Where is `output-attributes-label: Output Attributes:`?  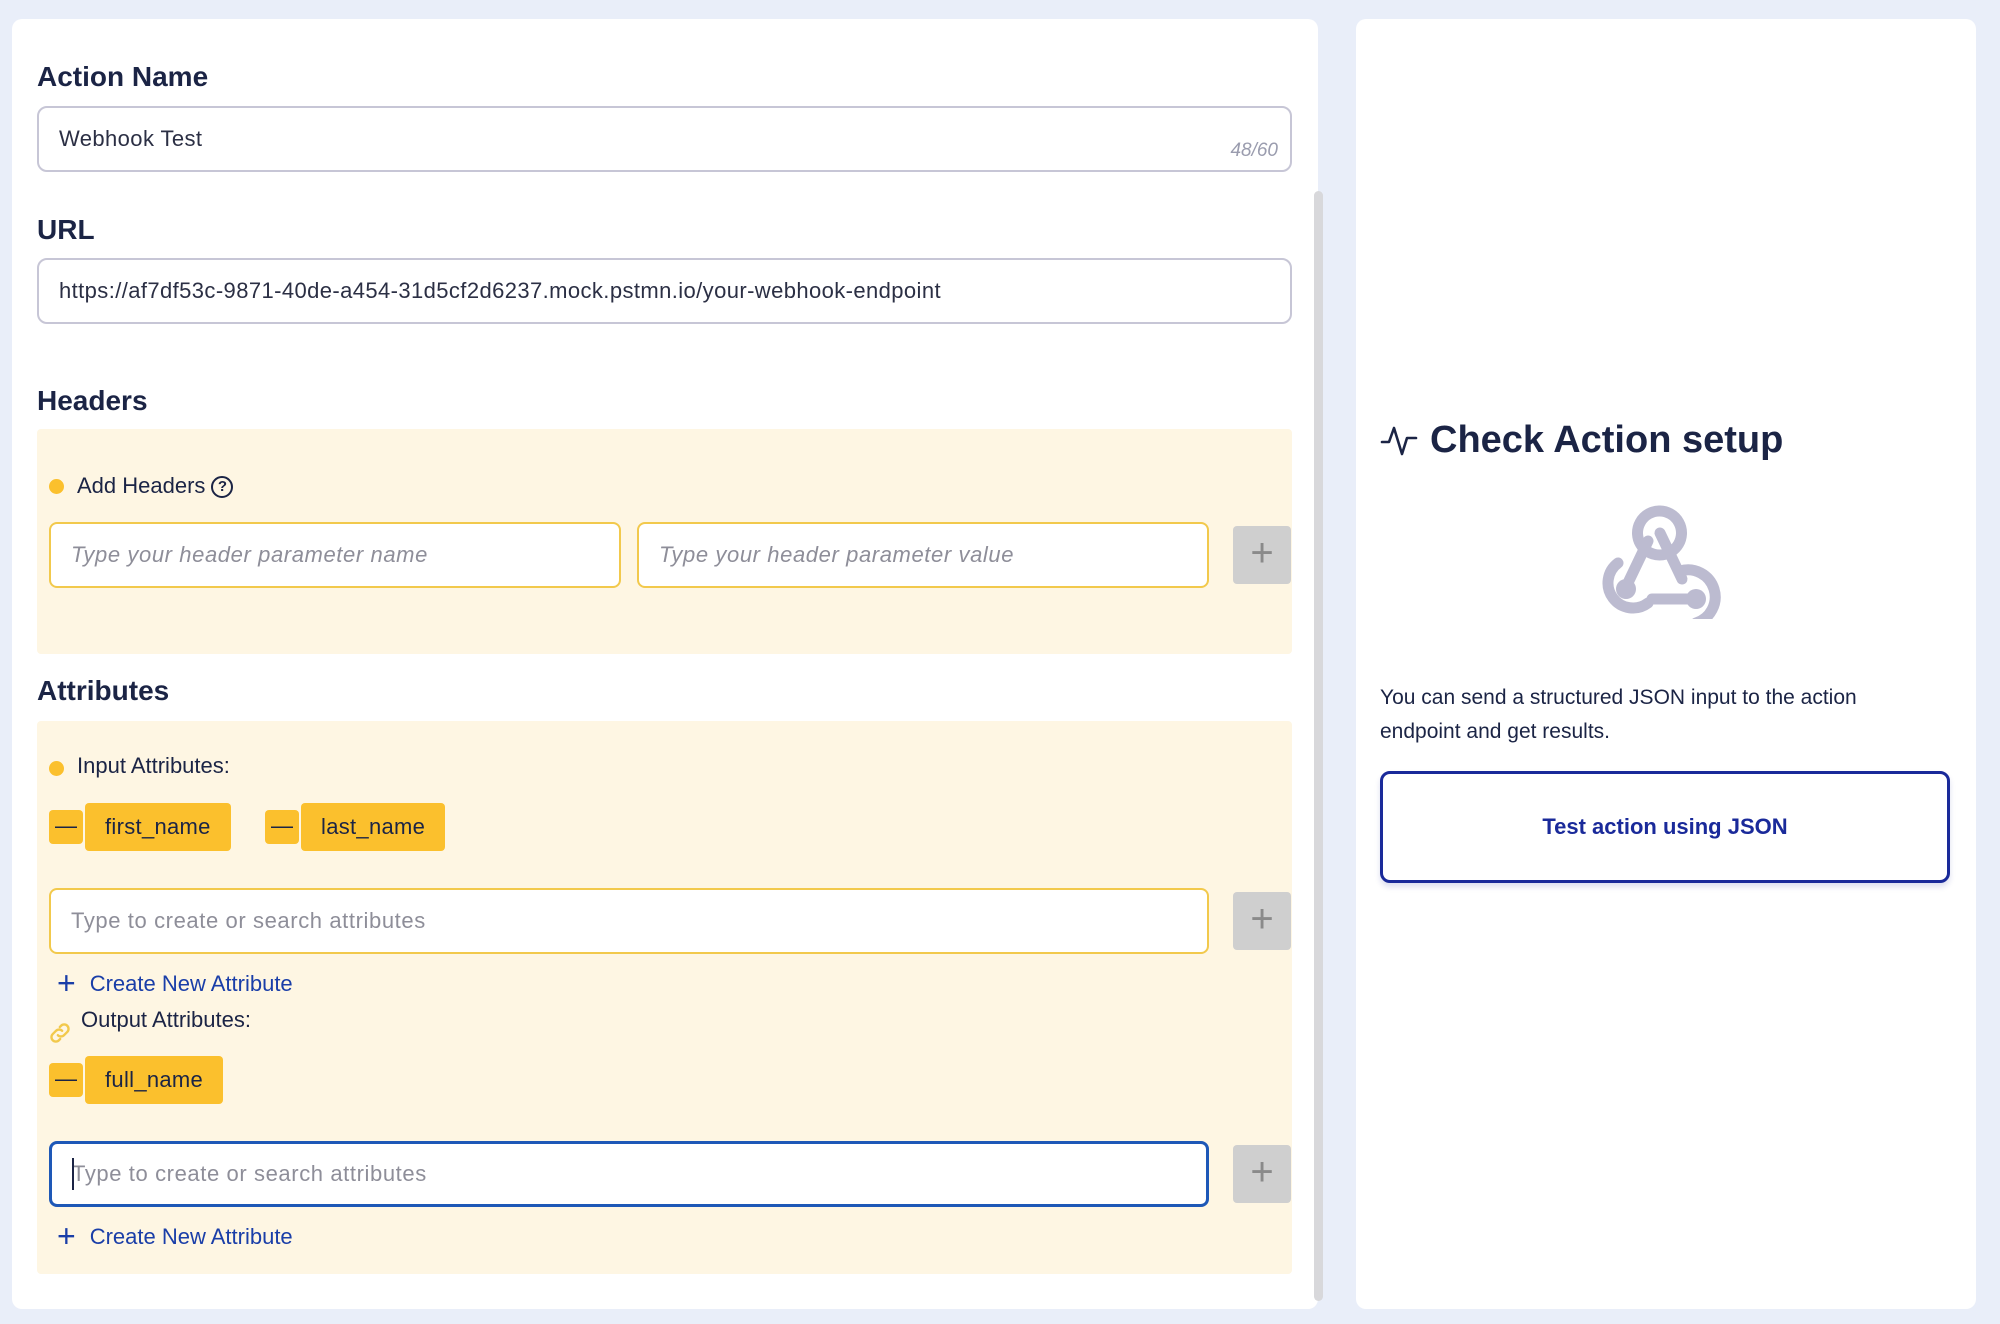 output-attributes-label: Output Attributes: is located at coordinates (166, 1019).